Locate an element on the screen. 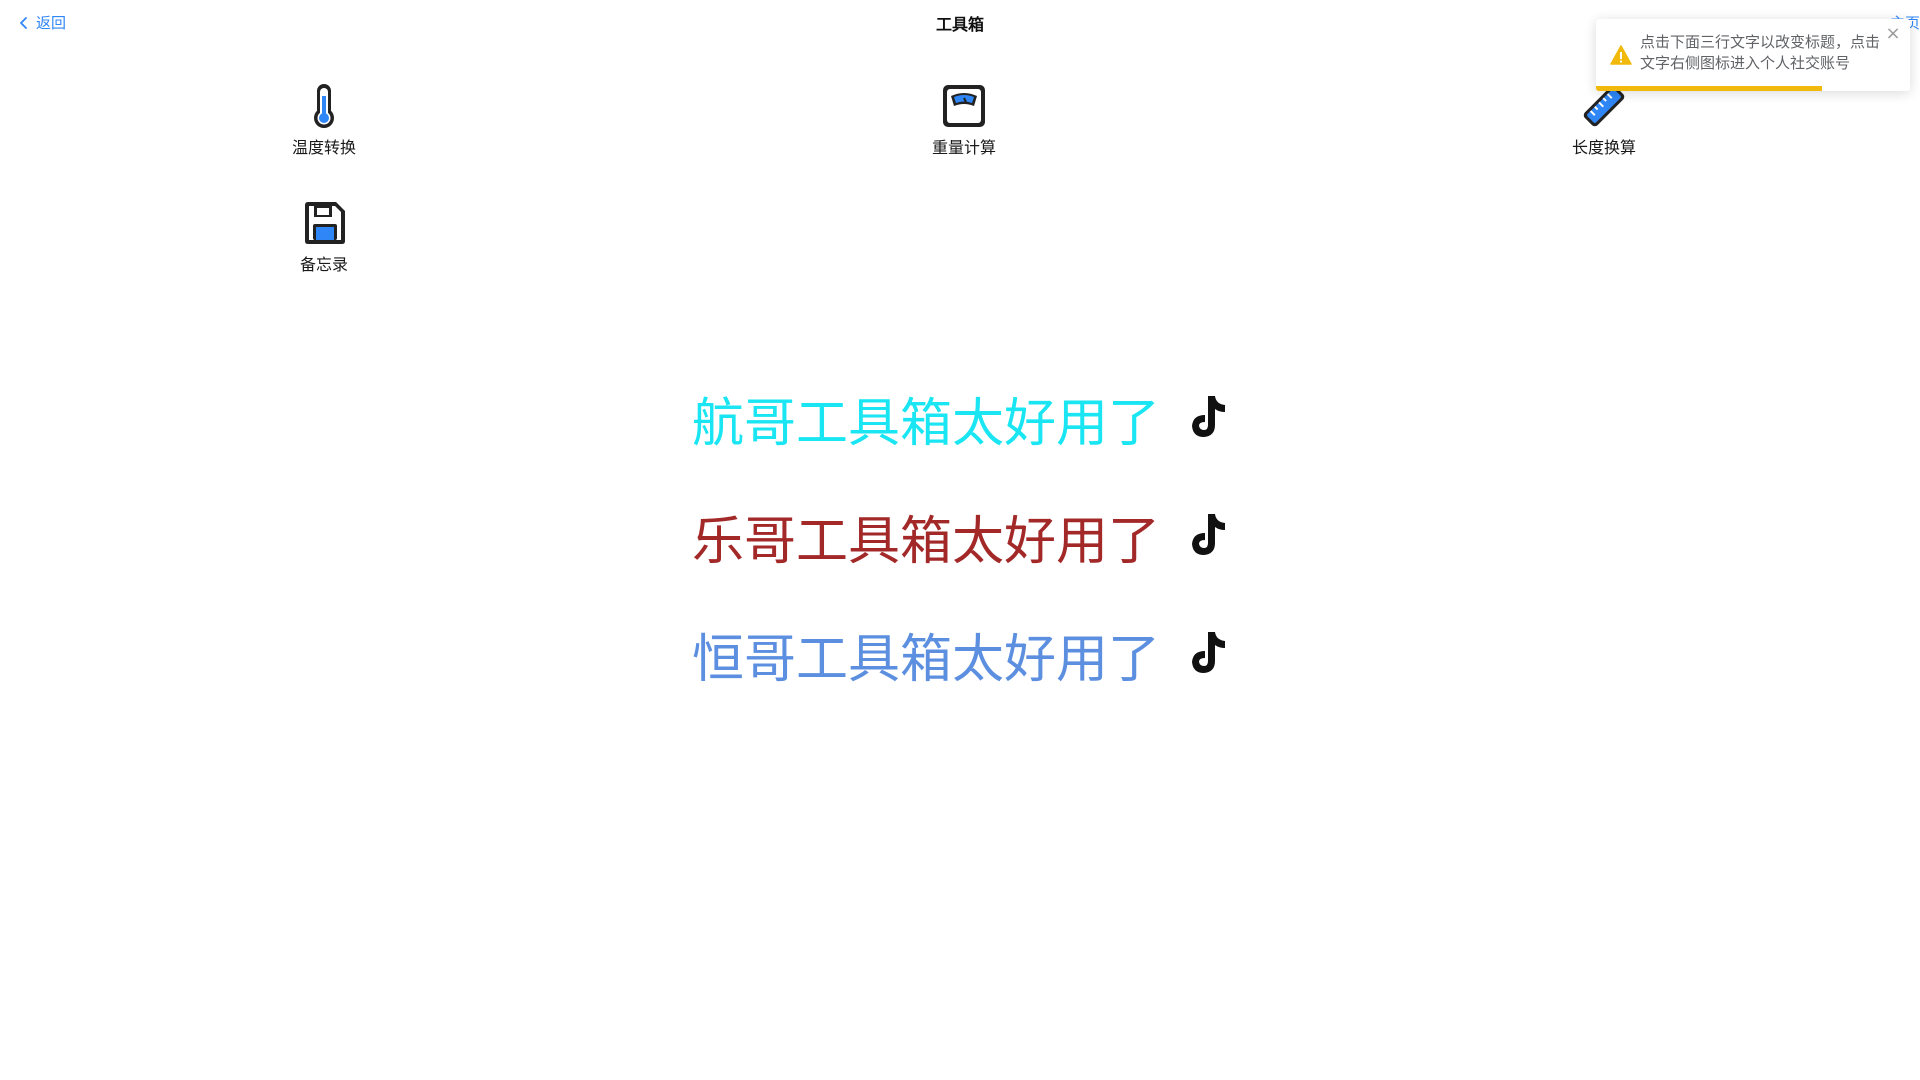  slogan-row: 航哥工具箱太好用了 is located at coordinates (960, 424).